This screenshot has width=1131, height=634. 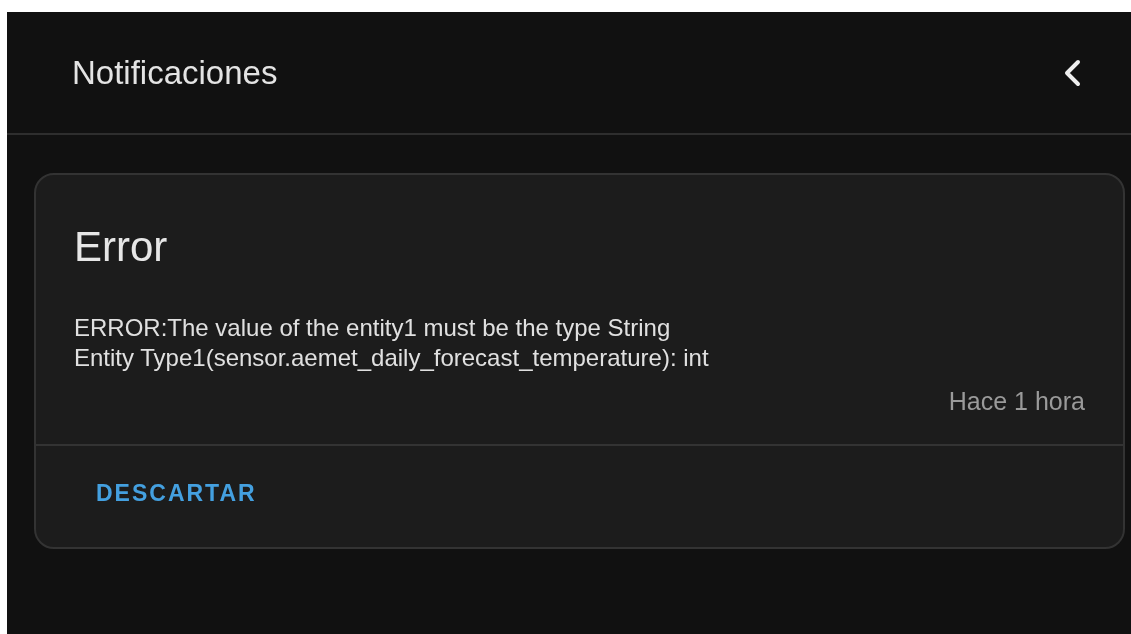 What do you see at coordinates (1016, 401) in the screenshot?
I see `notification-time: Hace 1 hora` at bounding box center [1016, 401].